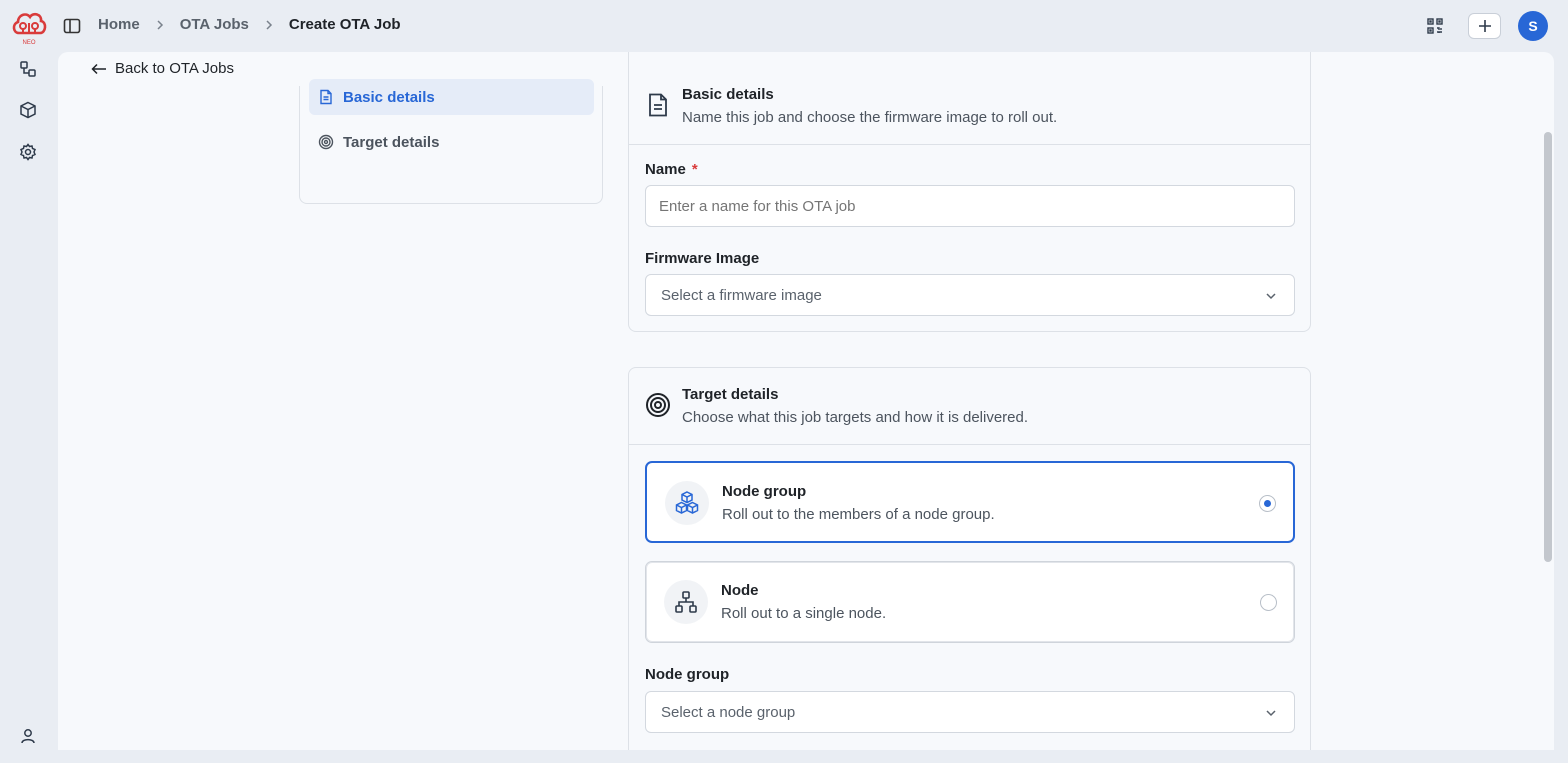 This screenshot has height=763, width=1568. What do you see at coordinates (28, 110) in the screenshot?
I see `package-icon` at bounding box center [28, 110].